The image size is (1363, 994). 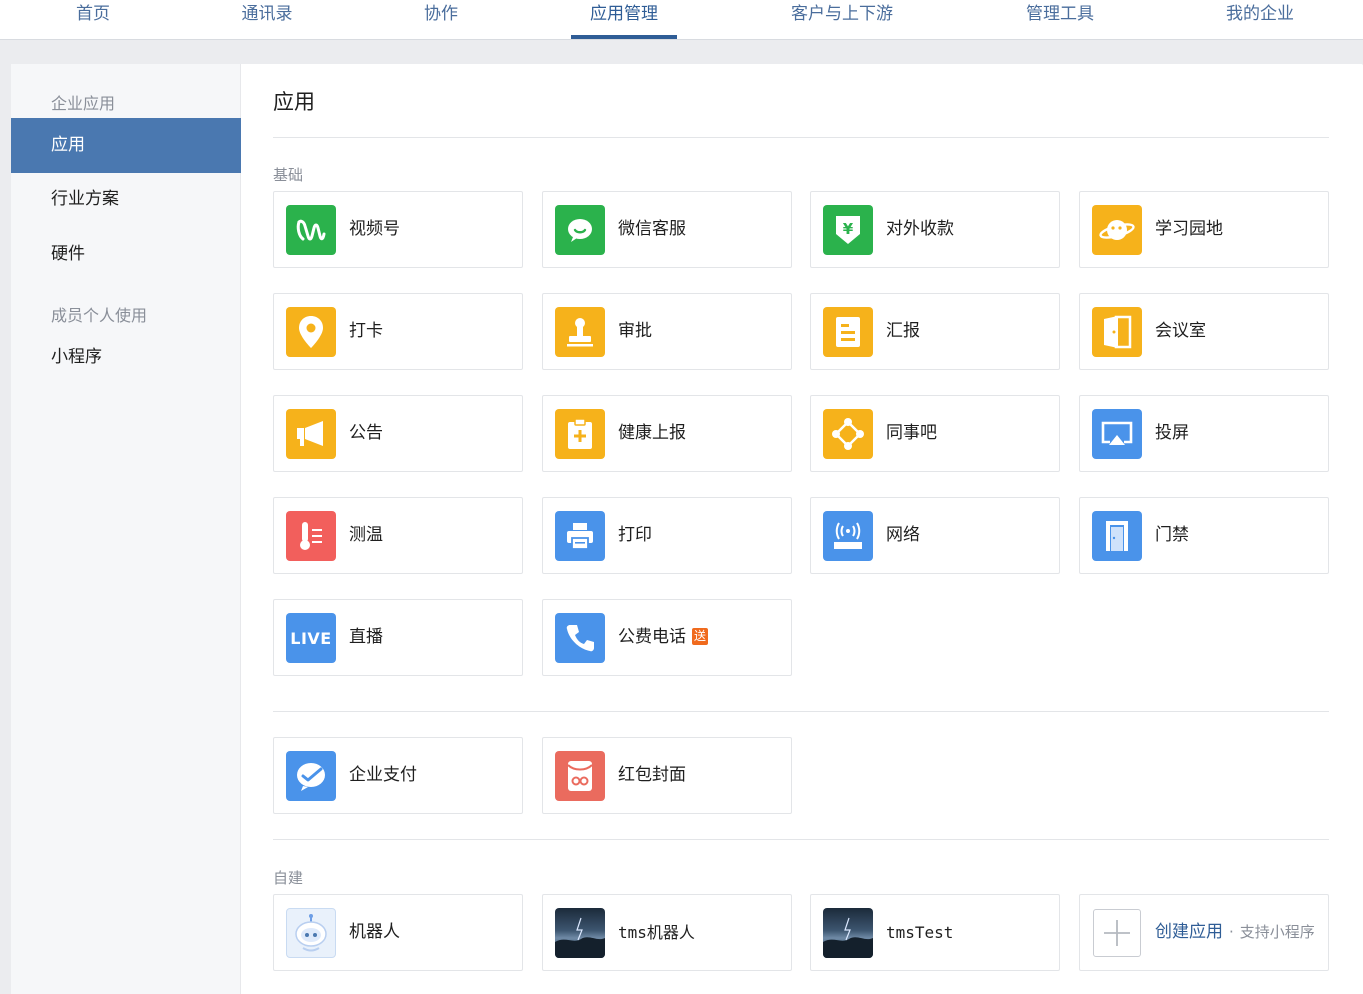 I want to click on app-card-external-payment: ¥ 对外收款, so click(x=935, y=229).